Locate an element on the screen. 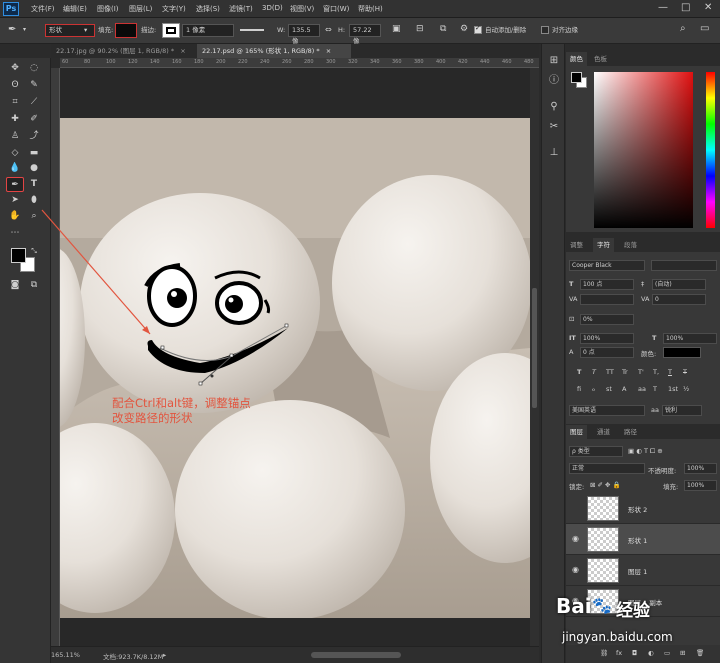 The image size is (720, 663). tab-22-17-psd: 22.17.psd @ 165% (形状 1, RGB/8) * × is located at coordinates (274, 51).